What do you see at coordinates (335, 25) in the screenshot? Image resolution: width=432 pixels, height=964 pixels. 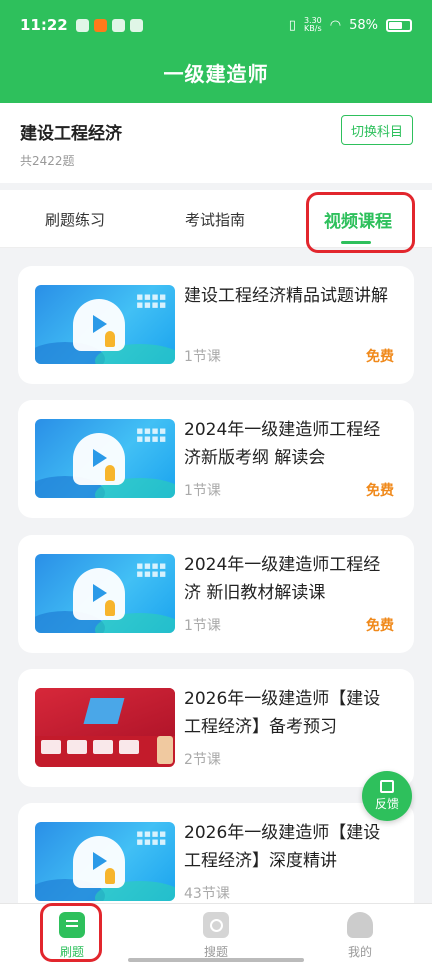 I see `wifi-icon: ◠` at bounding box center [335, 25].